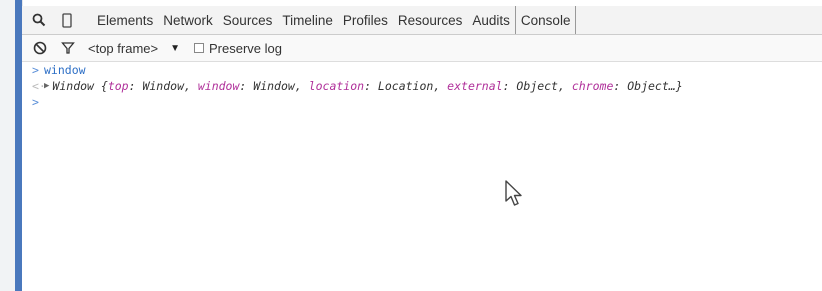 The image size is (822, 291). Describe the element at coordinates (537, 86) in the screenshot. I see `object-value: Object` at that location.